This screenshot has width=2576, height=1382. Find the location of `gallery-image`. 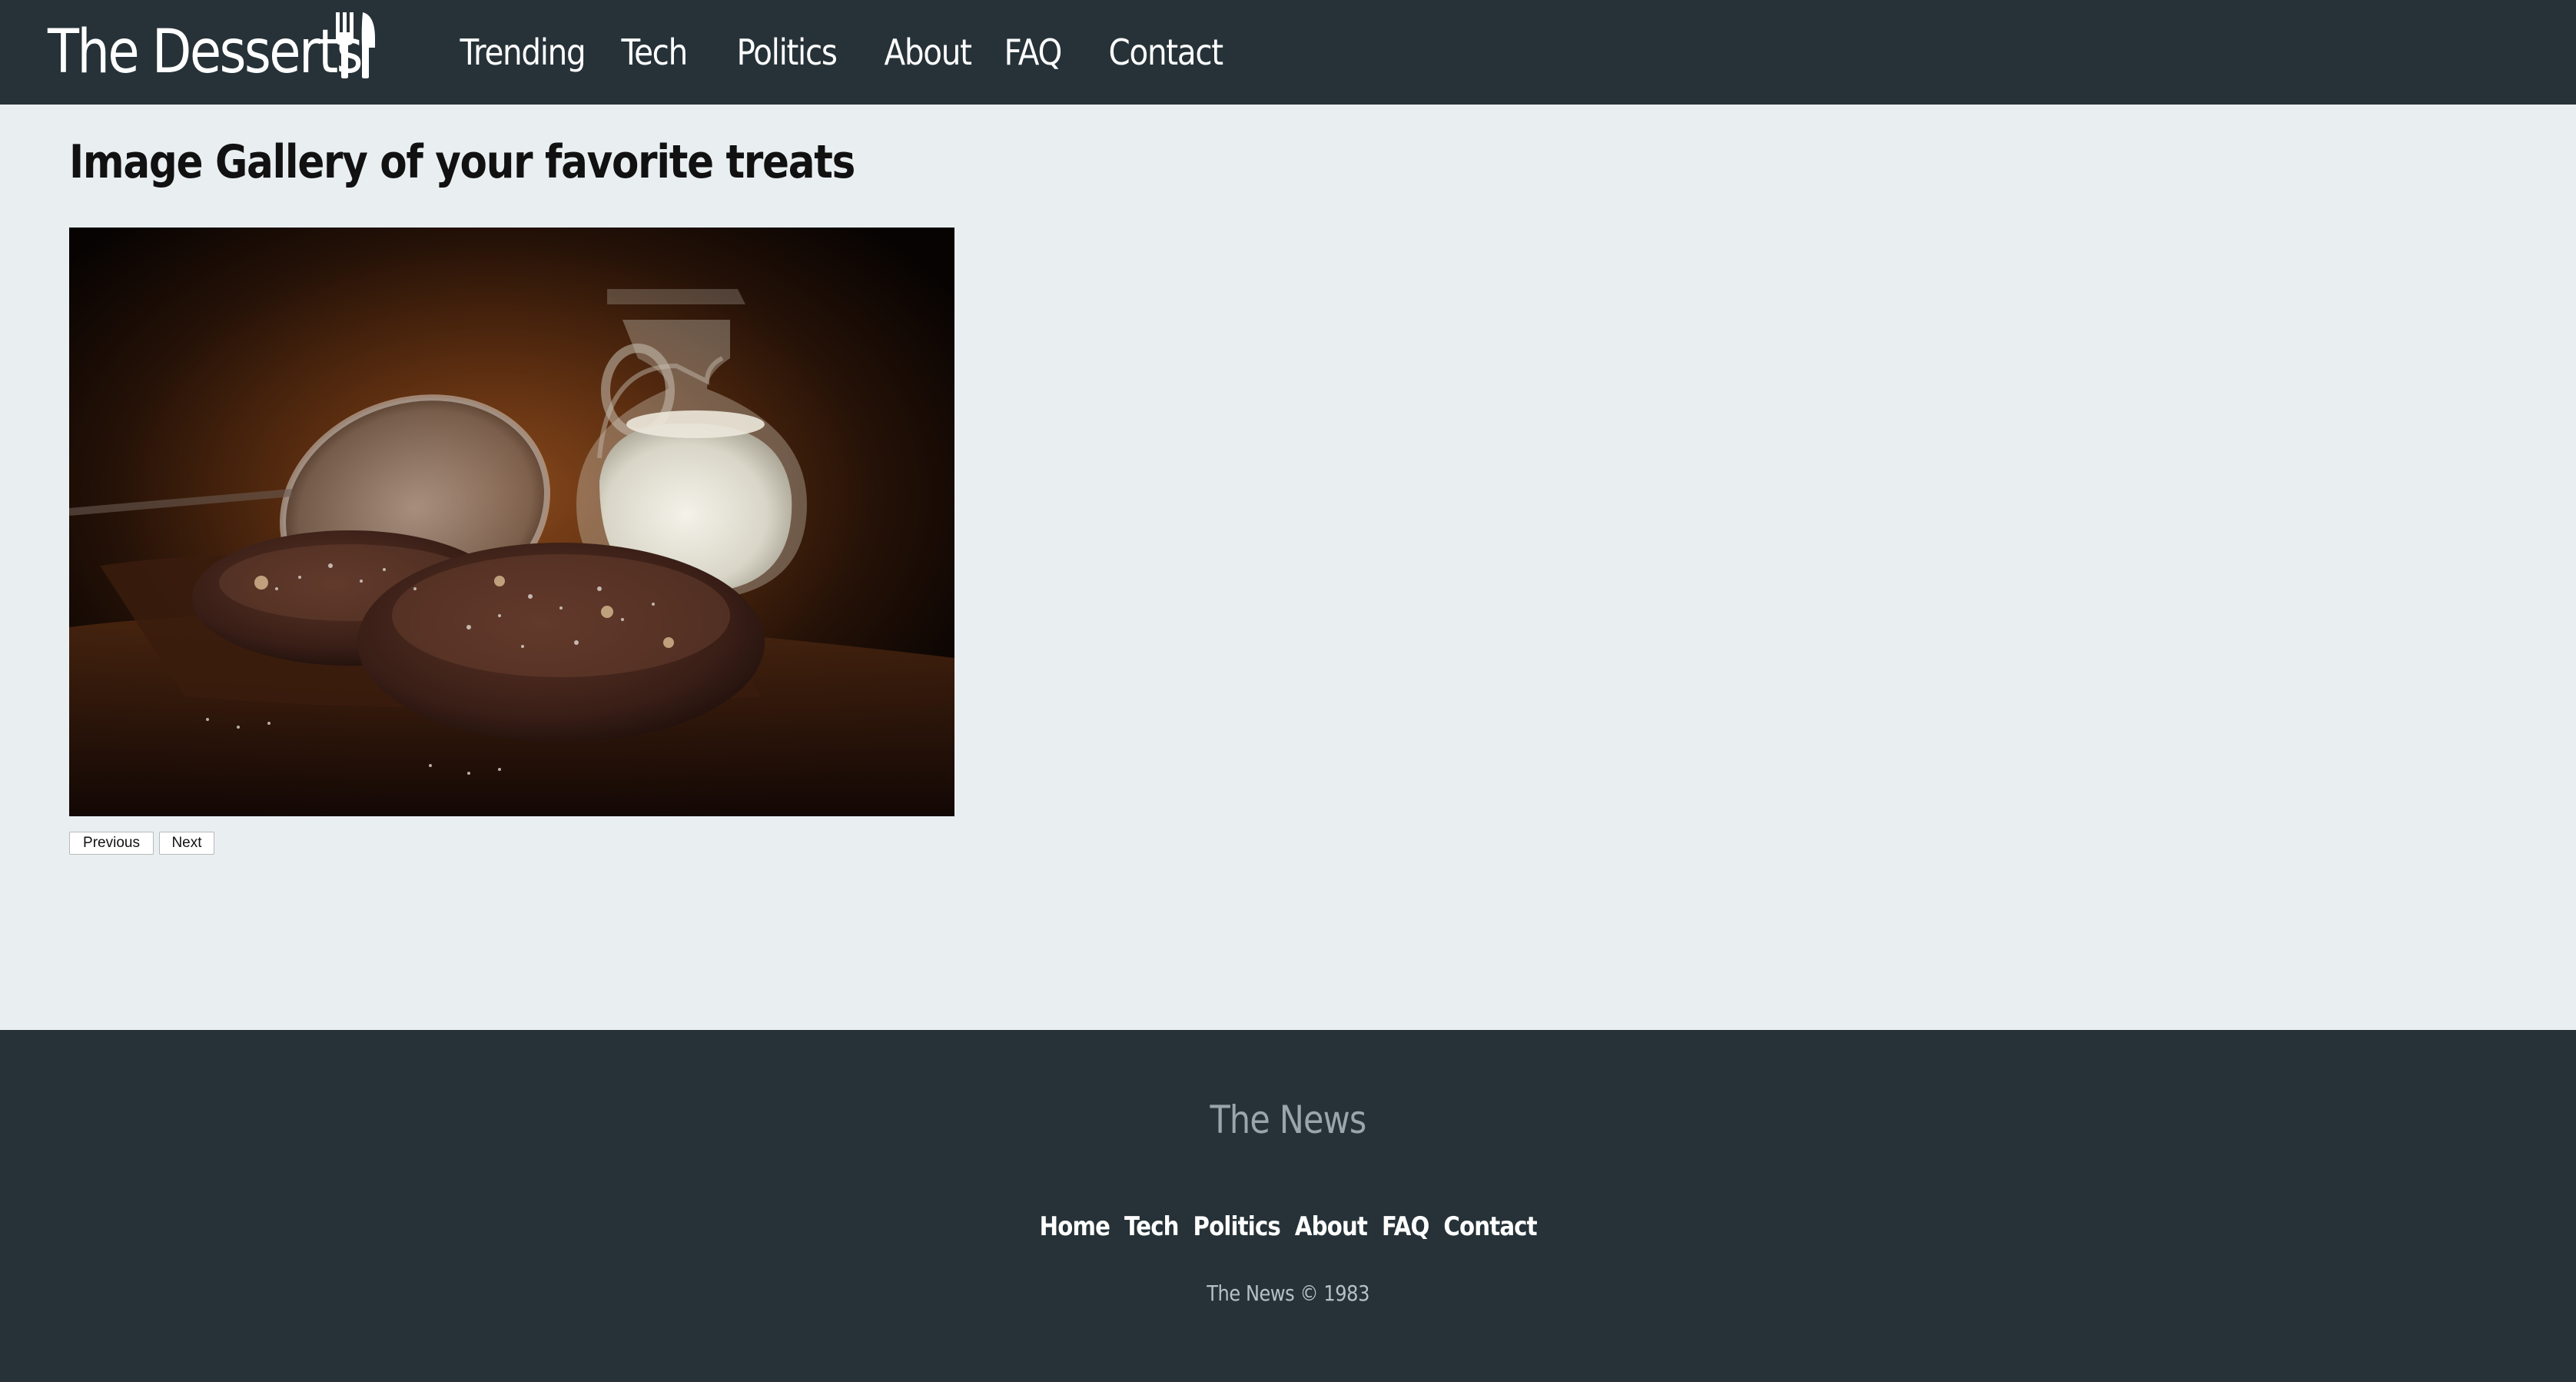

gallery-image is located at coordinates (511, 522).